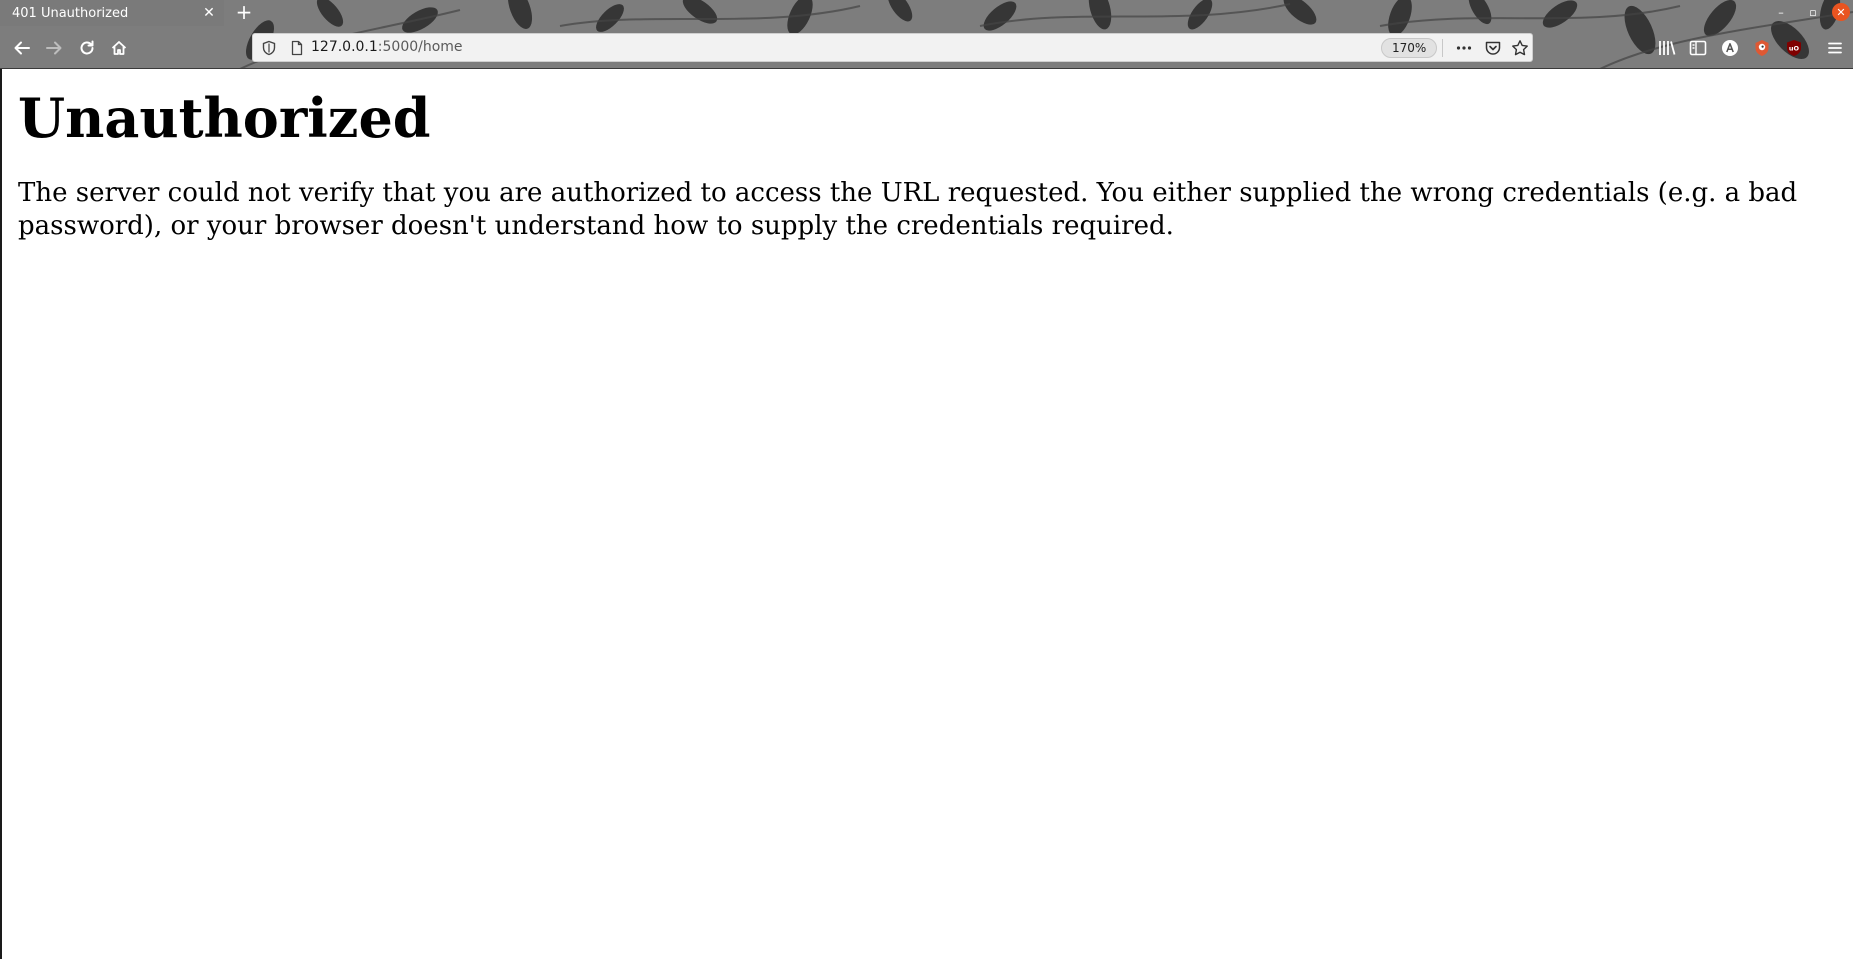 This screenshot has width=1853, height=959. Describe the element at coordinates (344, 47) in the screenshot. I see `url-host: 127.0.0.1` at that location.